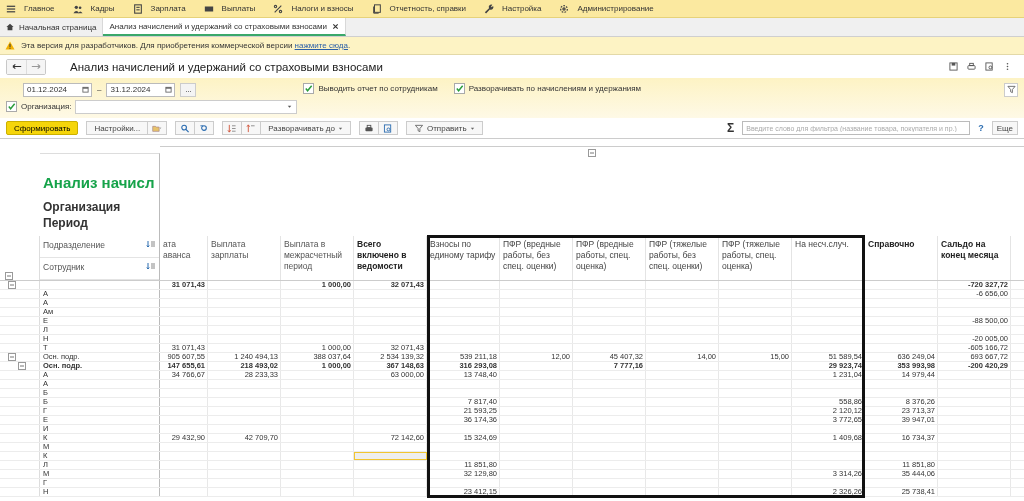 The image size is (1024, 501). Describe the element at coordinates (953, 66) in the screenshot. I see `save-icon` at that location.